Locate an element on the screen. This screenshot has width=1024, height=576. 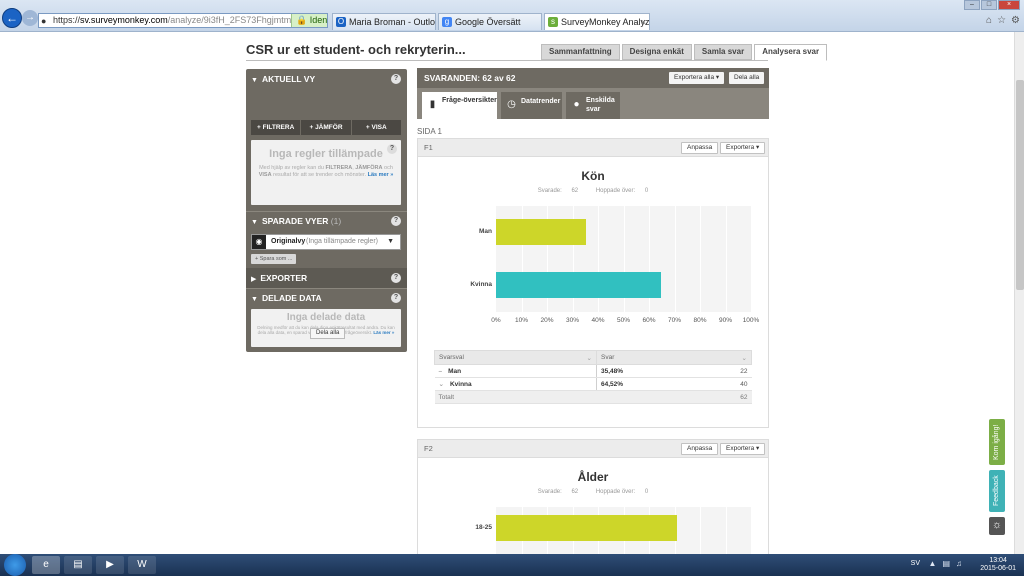
forward-button: → is located at coordinates (30, 18).